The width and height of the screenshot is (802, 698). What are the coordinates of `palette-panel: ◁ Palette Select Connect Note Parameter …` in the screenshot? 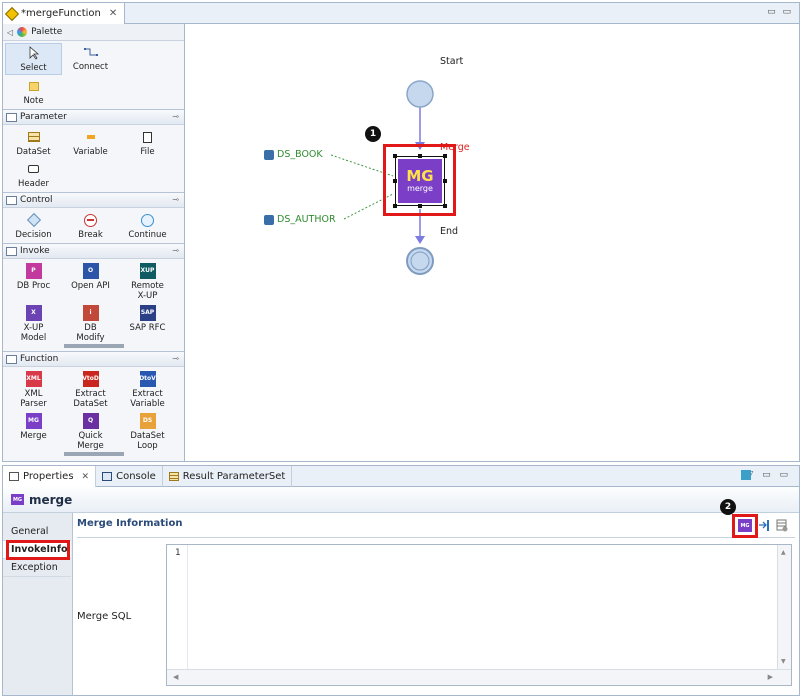 It's located at (94, 242).